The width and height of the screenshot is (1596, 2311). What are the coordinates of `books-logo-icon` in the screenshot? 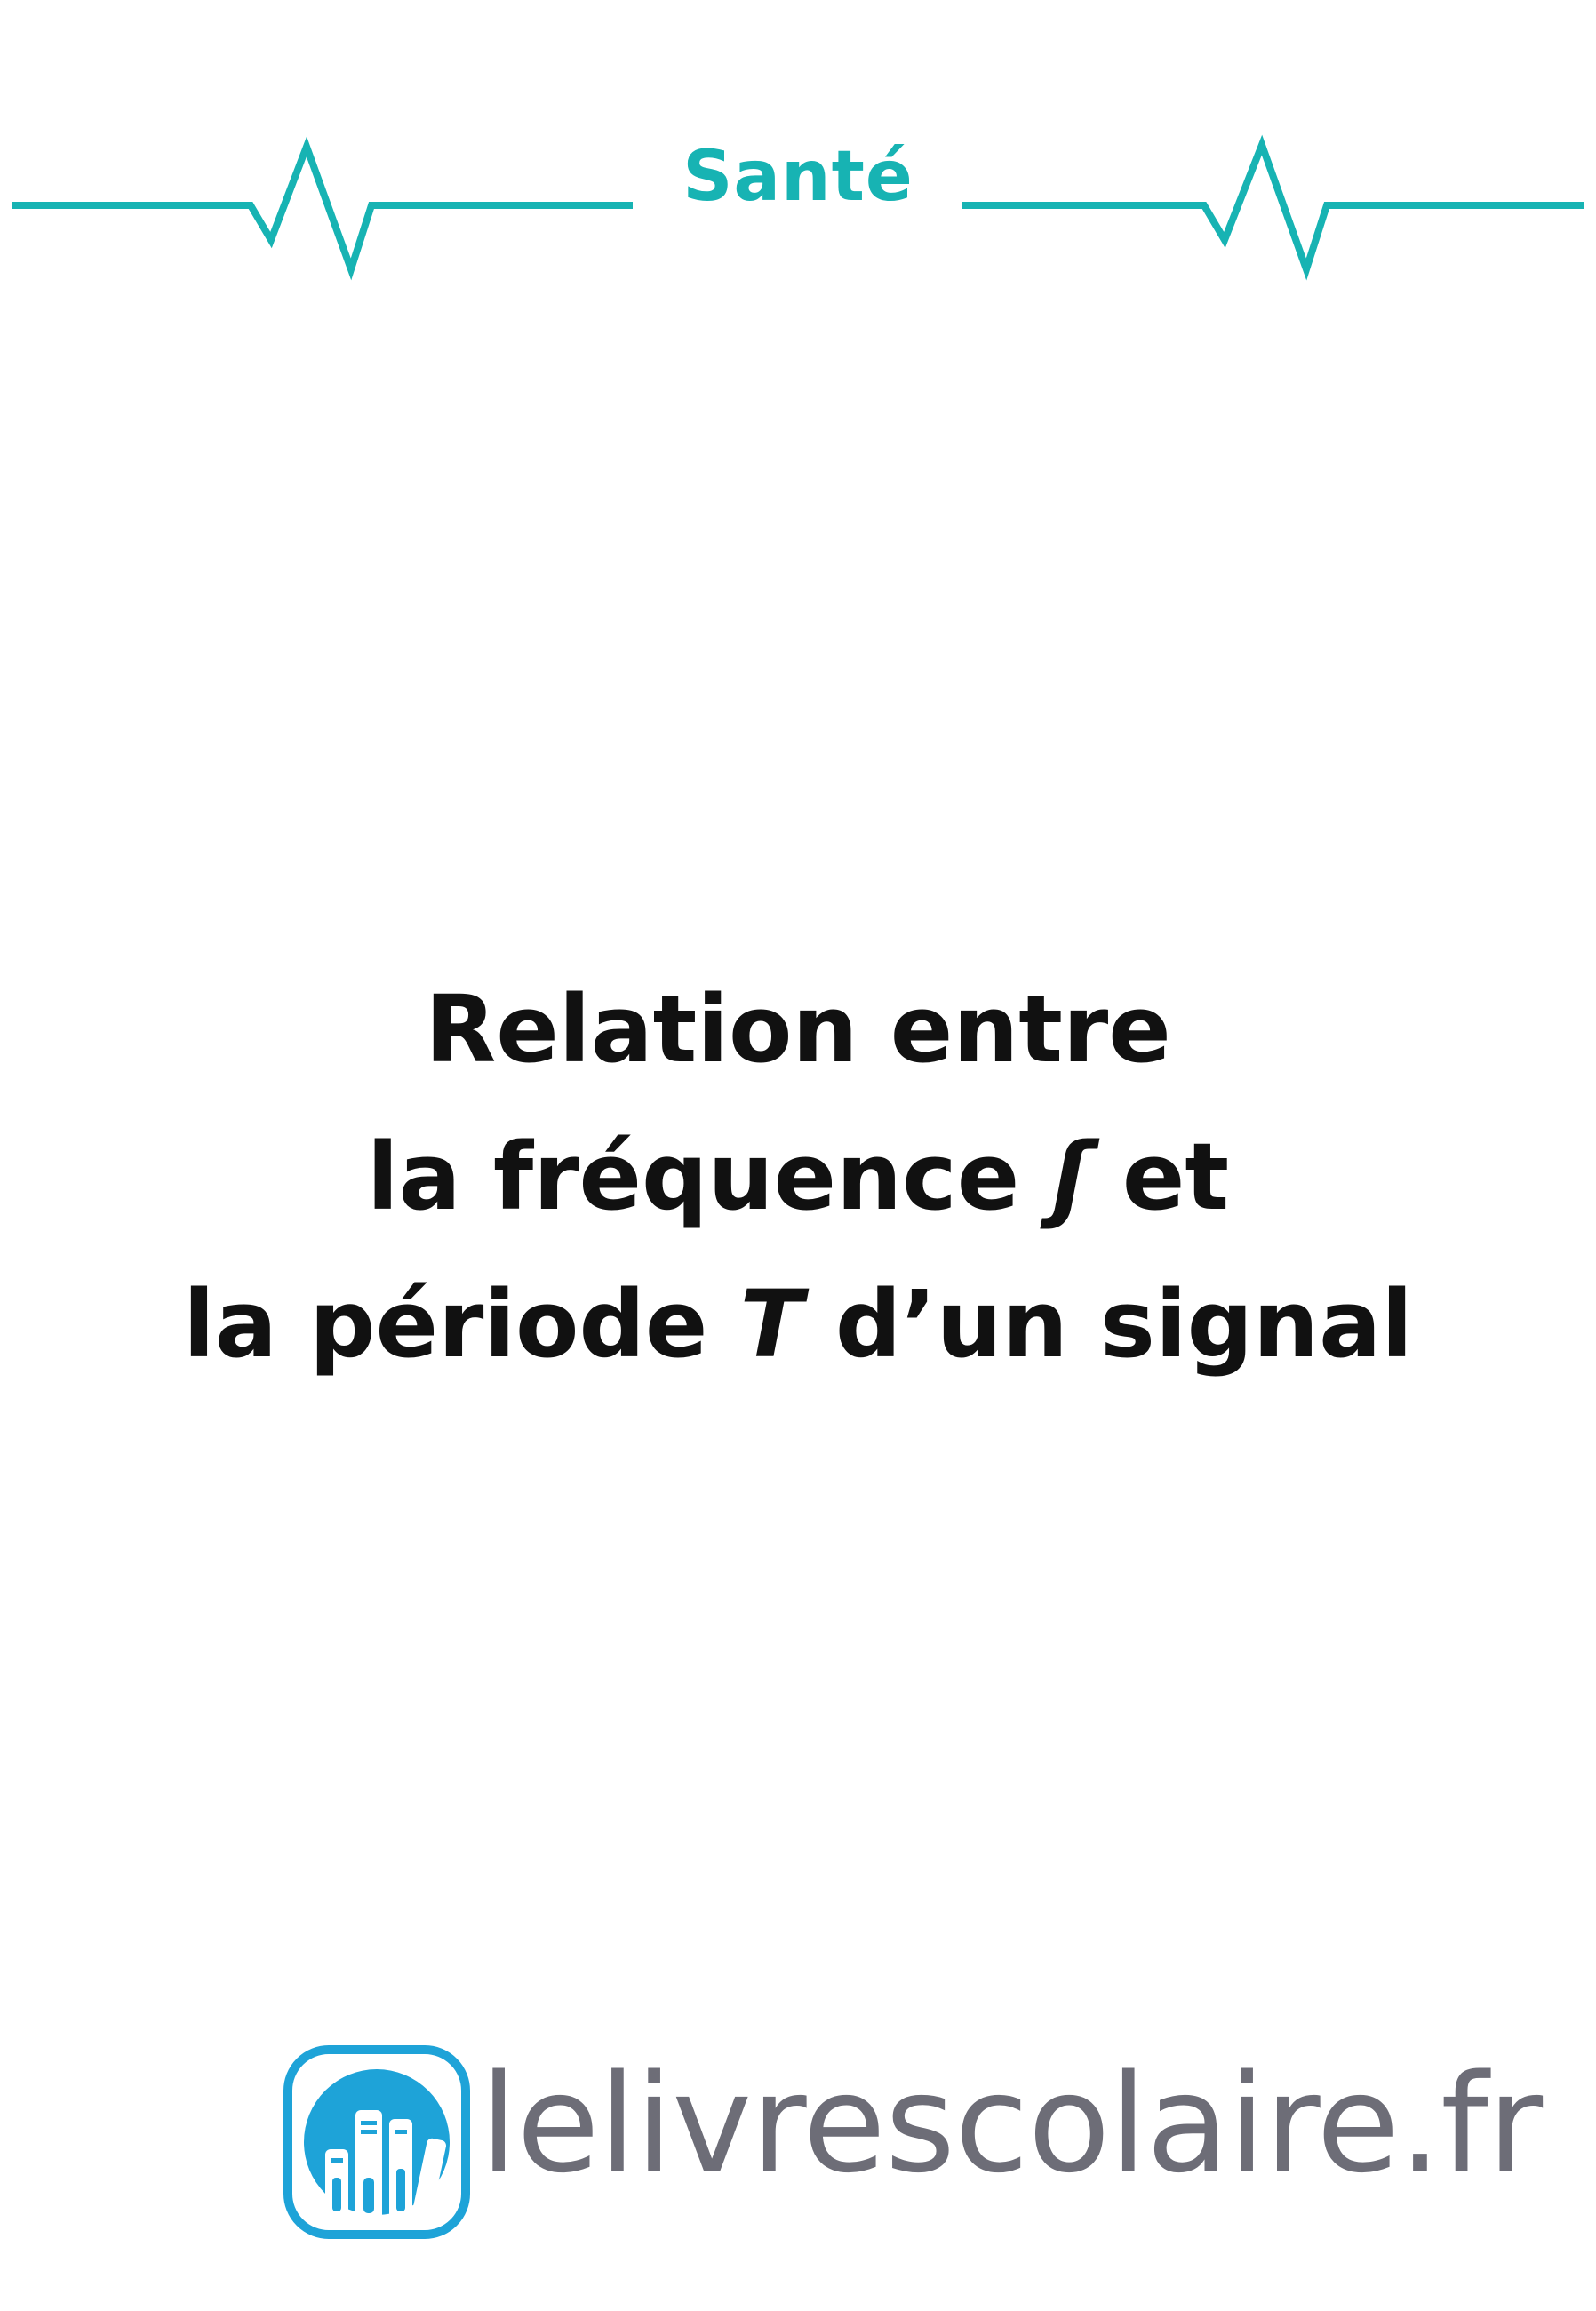 It's located at (377, 2142).